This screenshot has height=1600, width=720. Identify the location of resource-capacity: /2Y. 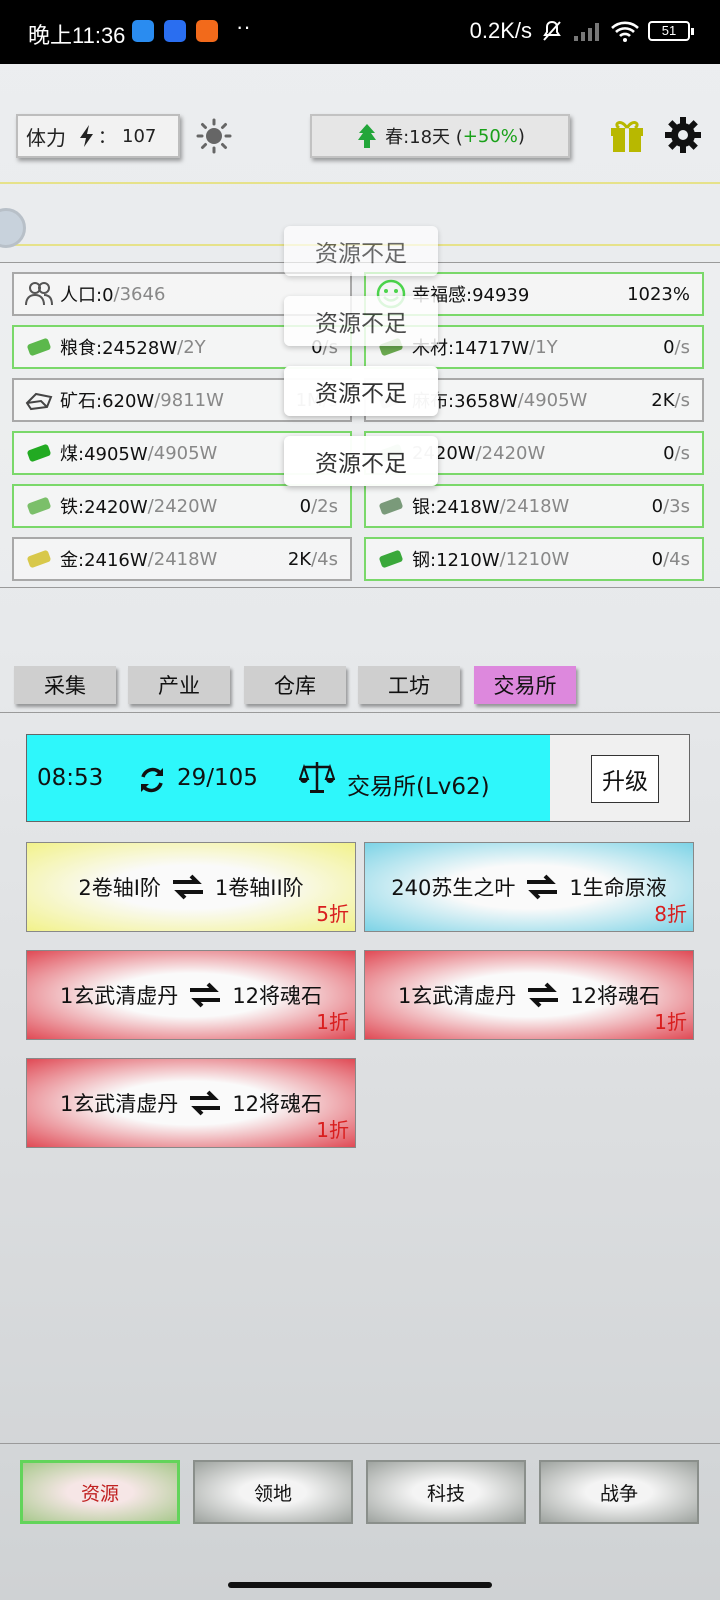
(191, 347).